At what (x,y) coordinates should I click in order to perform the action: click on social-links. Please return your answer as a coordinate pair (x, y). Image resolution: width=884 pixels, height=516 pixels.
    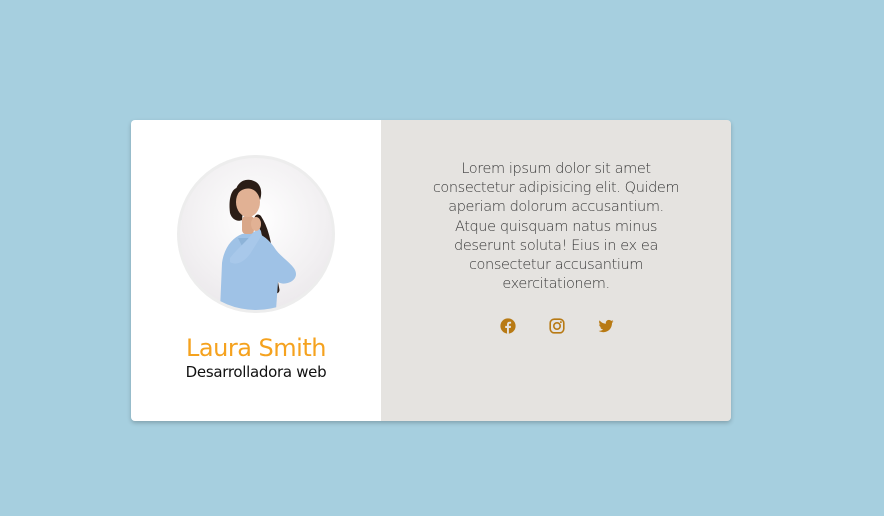
    Looking at the image, I should click on (556, 326).